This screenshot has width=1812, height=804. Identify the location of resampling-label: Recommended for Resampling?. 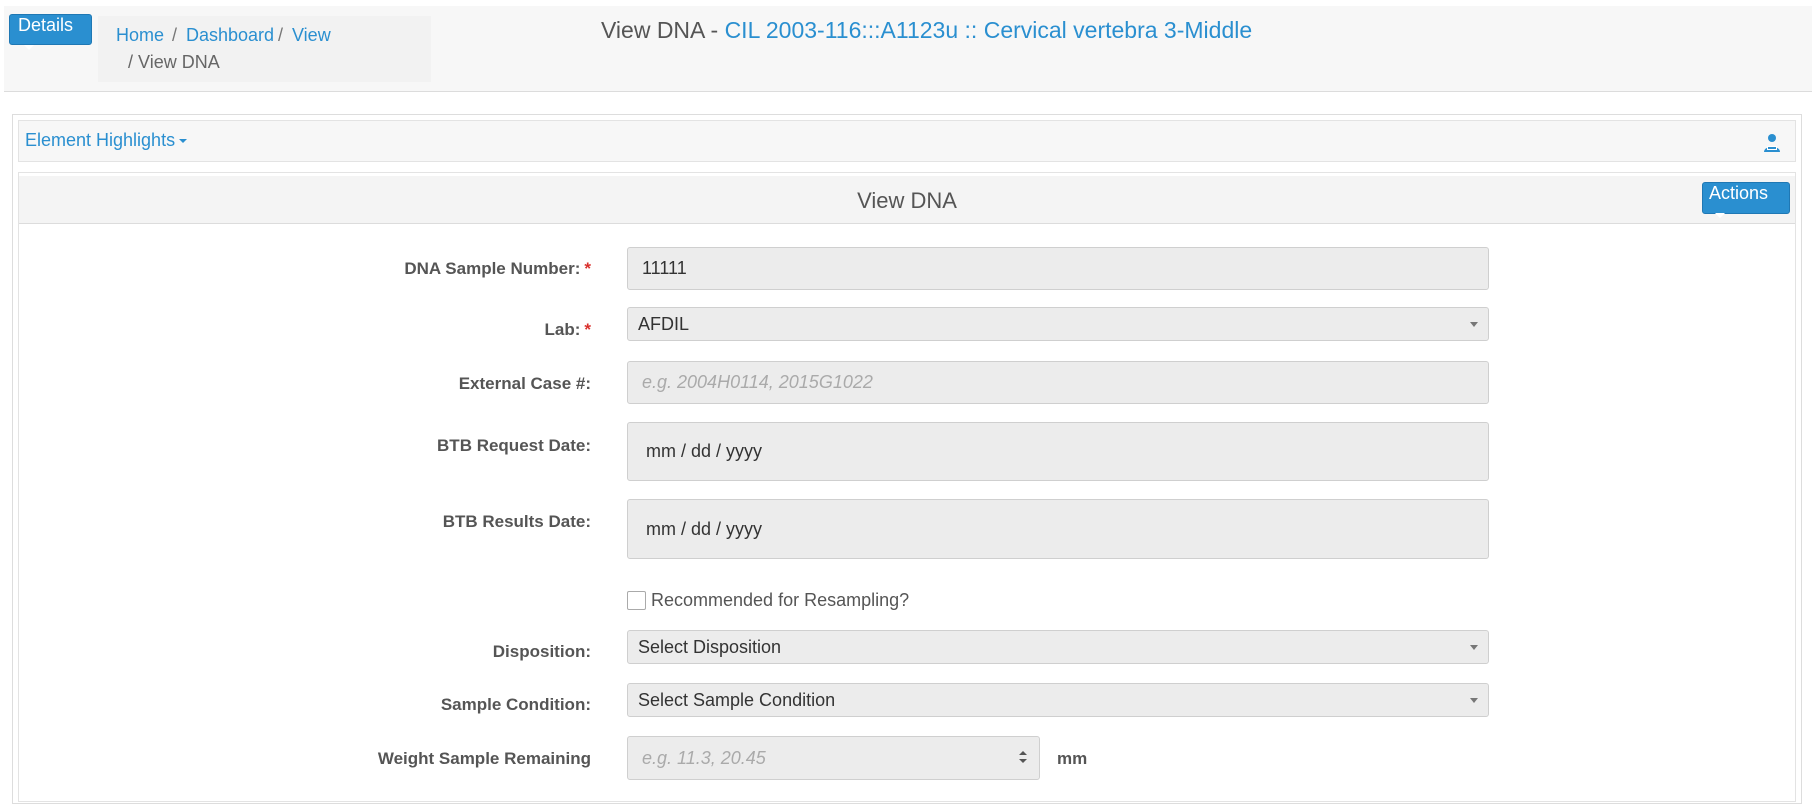
(780, 600).